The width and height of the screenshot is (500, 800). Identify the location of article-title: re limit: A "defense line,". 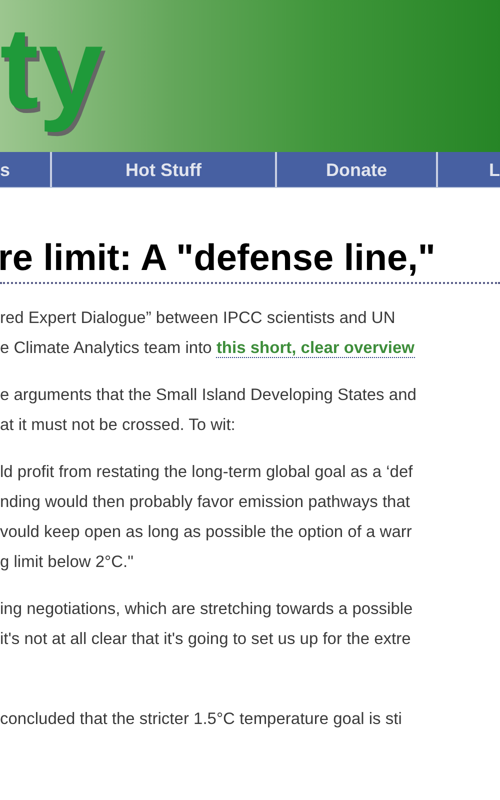
(218, 258).